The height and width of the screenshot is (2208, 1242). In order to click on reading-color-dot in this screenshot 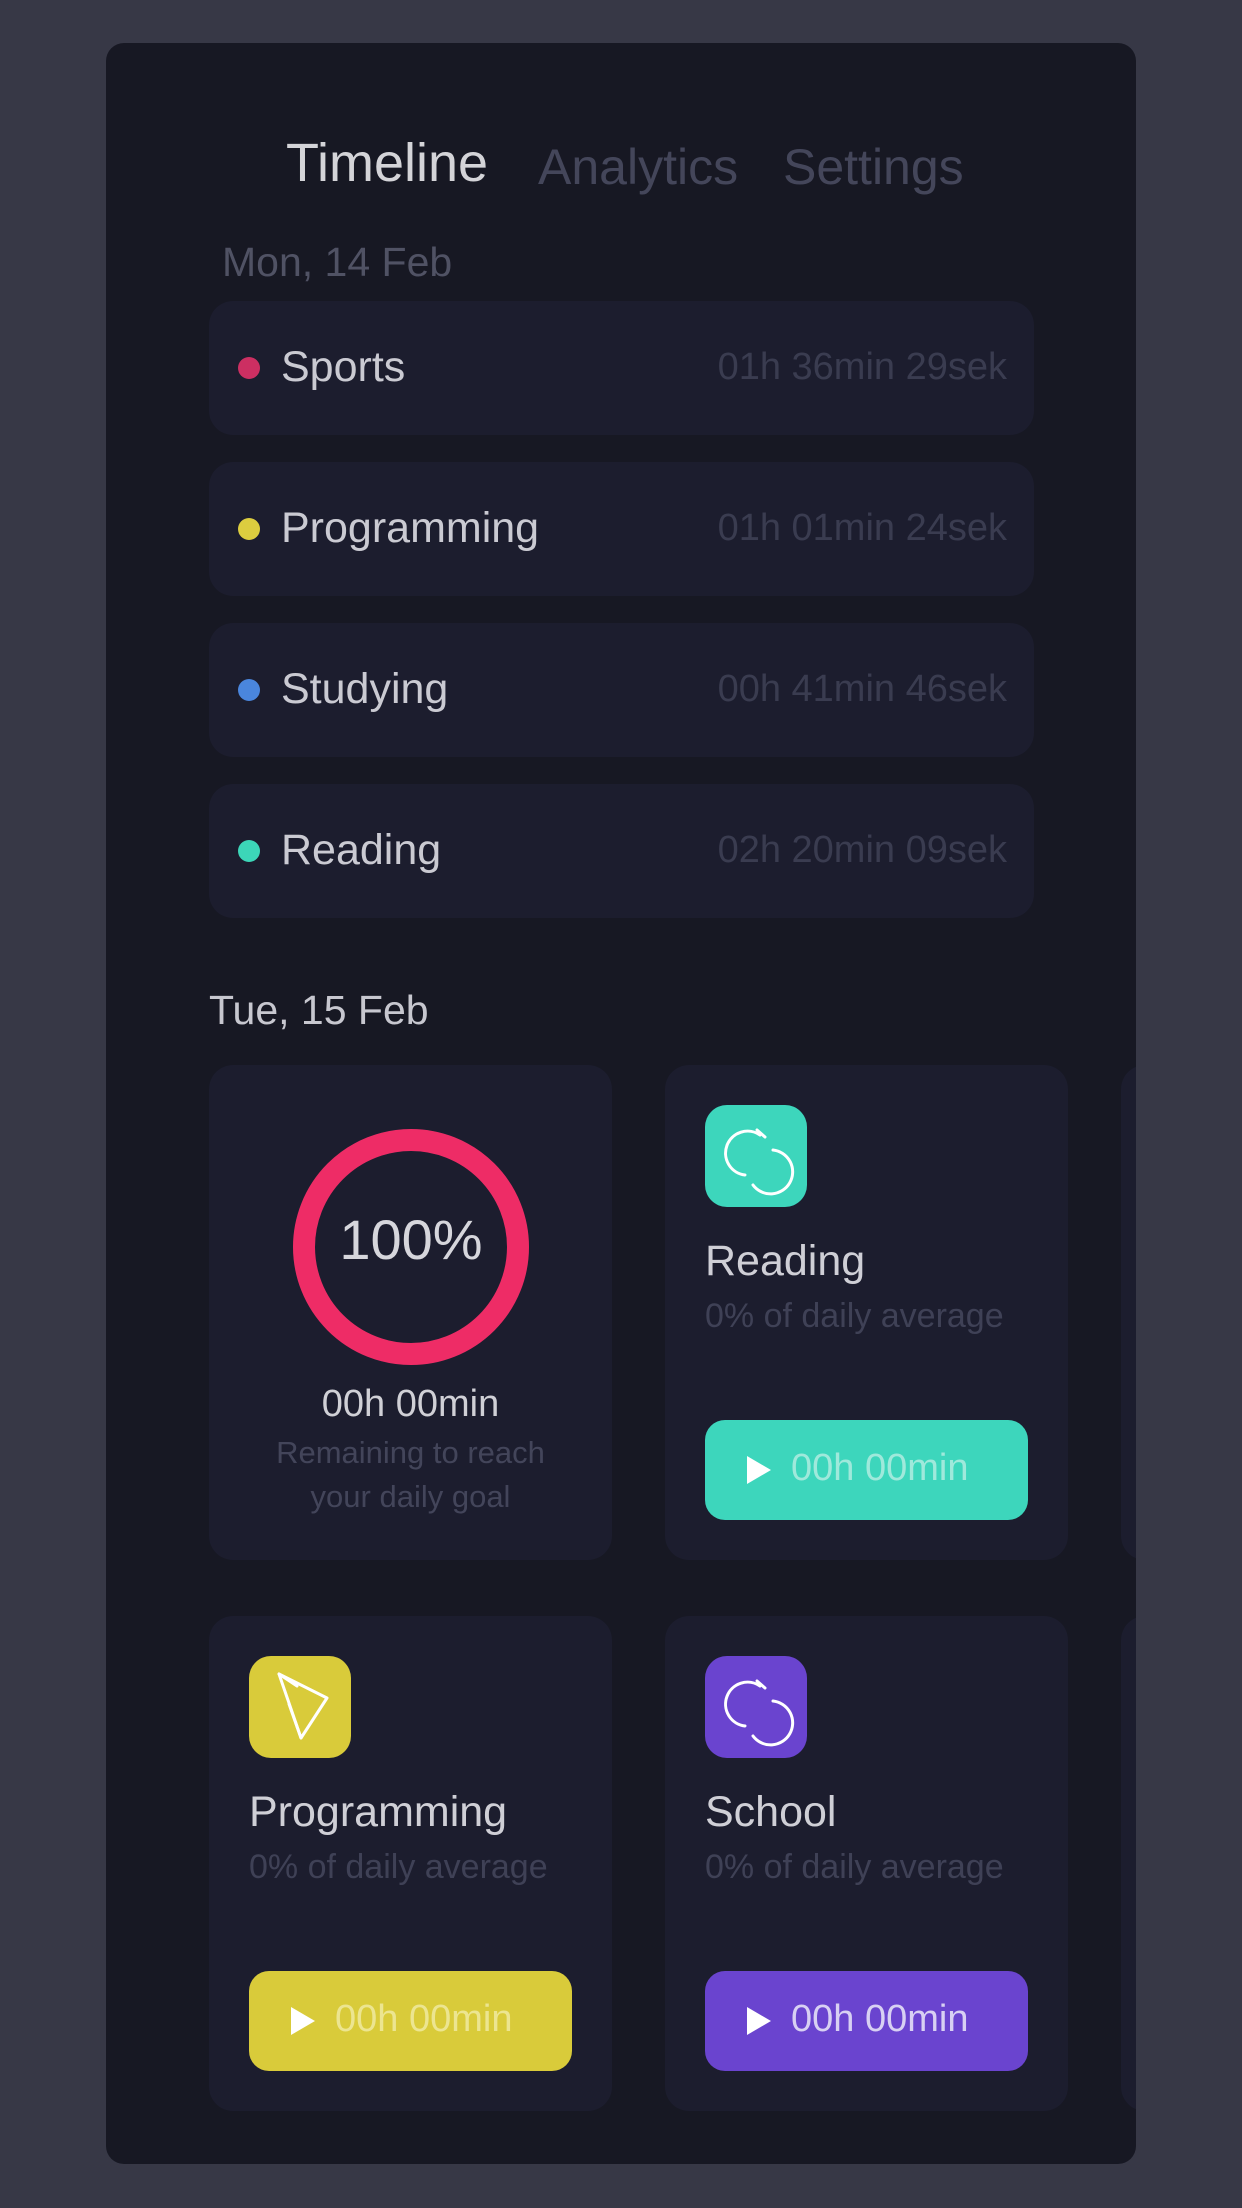, I will do `click(249, 851)`.